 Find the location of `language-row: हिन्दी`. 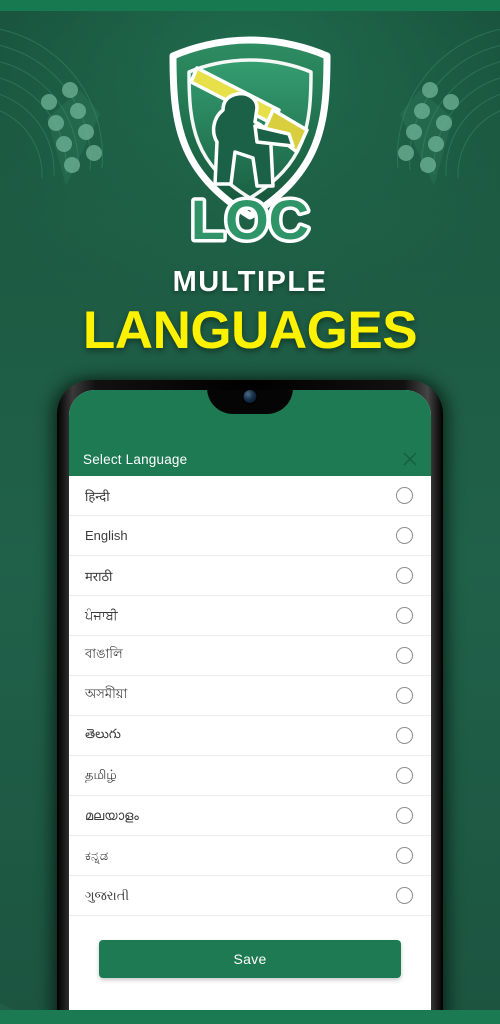

language-row: हिन्दी is located at coordinates (250, 496).